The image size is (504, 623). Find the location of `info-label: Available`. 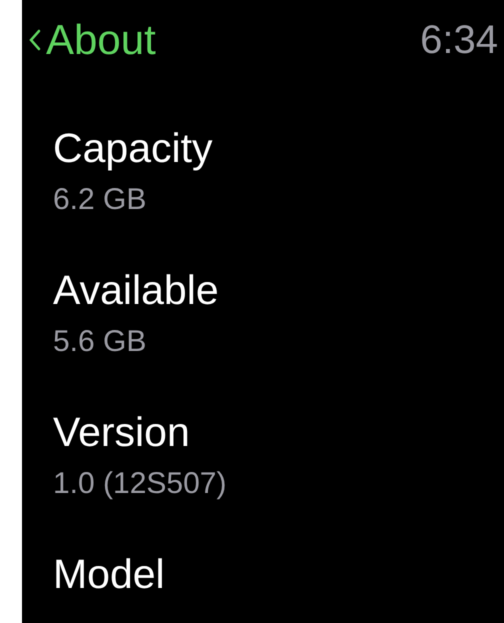

info-label: Available is located at coordinates (136, 290).